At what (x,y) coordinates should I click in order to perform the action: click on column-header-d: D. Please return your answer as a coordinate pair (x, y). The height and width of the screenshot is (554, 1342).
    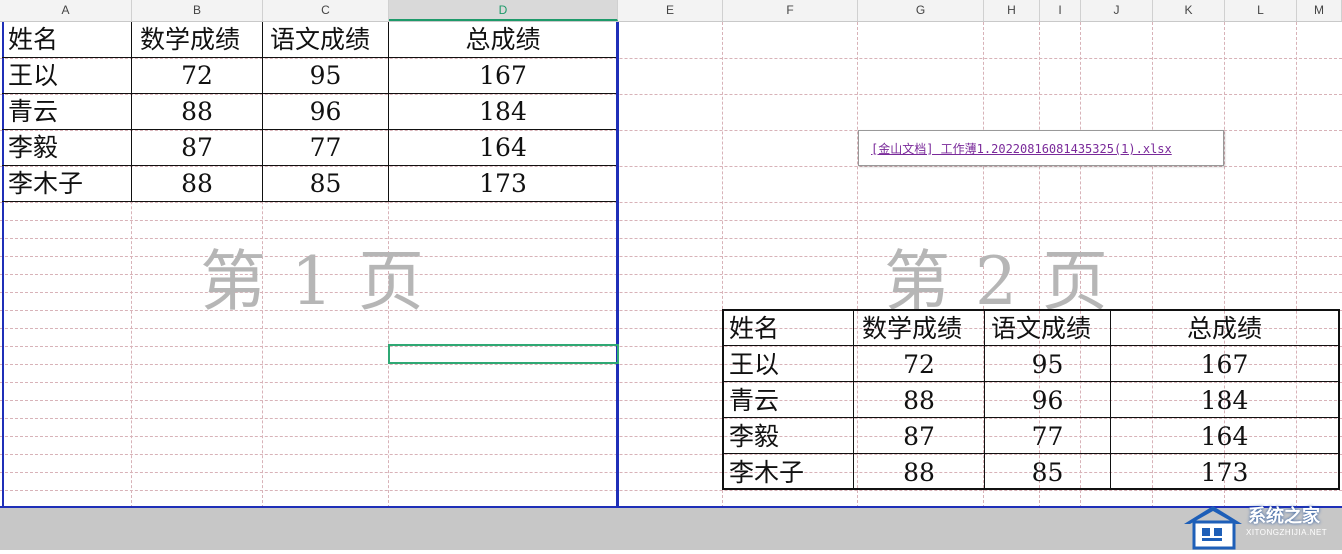
    Looking at the image, I should click on (503, 10).